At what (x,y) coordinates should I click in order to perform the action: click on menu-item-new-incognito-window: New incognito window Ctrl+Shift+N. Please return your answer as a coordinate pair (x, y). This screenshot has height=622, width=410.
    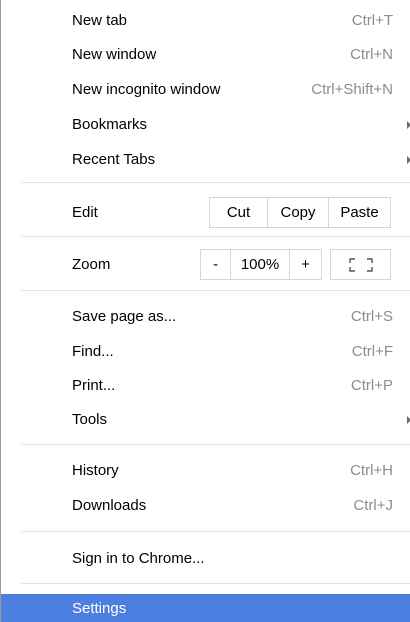
    Looking at the image, I should click on (205, 89).